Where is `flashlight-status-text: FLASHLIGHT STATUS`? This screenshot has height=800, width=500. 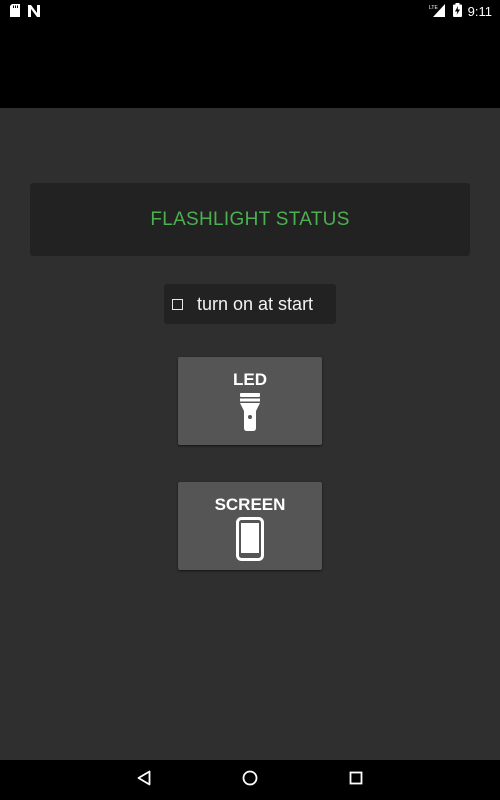 flashlight-status-text: FLASHLIGHT STATUS is located at coordinates (250, 219).